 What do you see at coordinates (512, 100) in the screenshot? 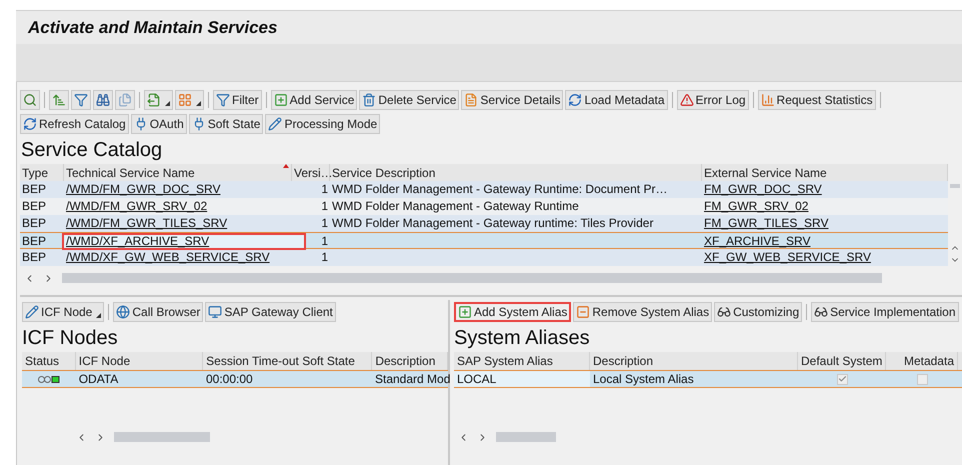
I see `toolbar-button: Service Details` at bounding box center [512, 100].